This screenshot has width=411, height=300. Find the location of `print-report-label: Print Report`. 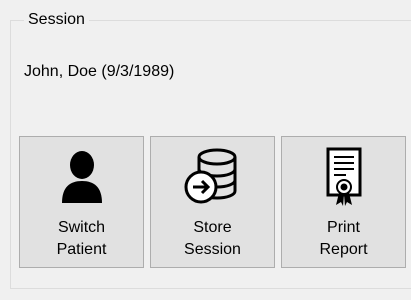

print-report-label: Print Report is located at coordinates (343, 238).